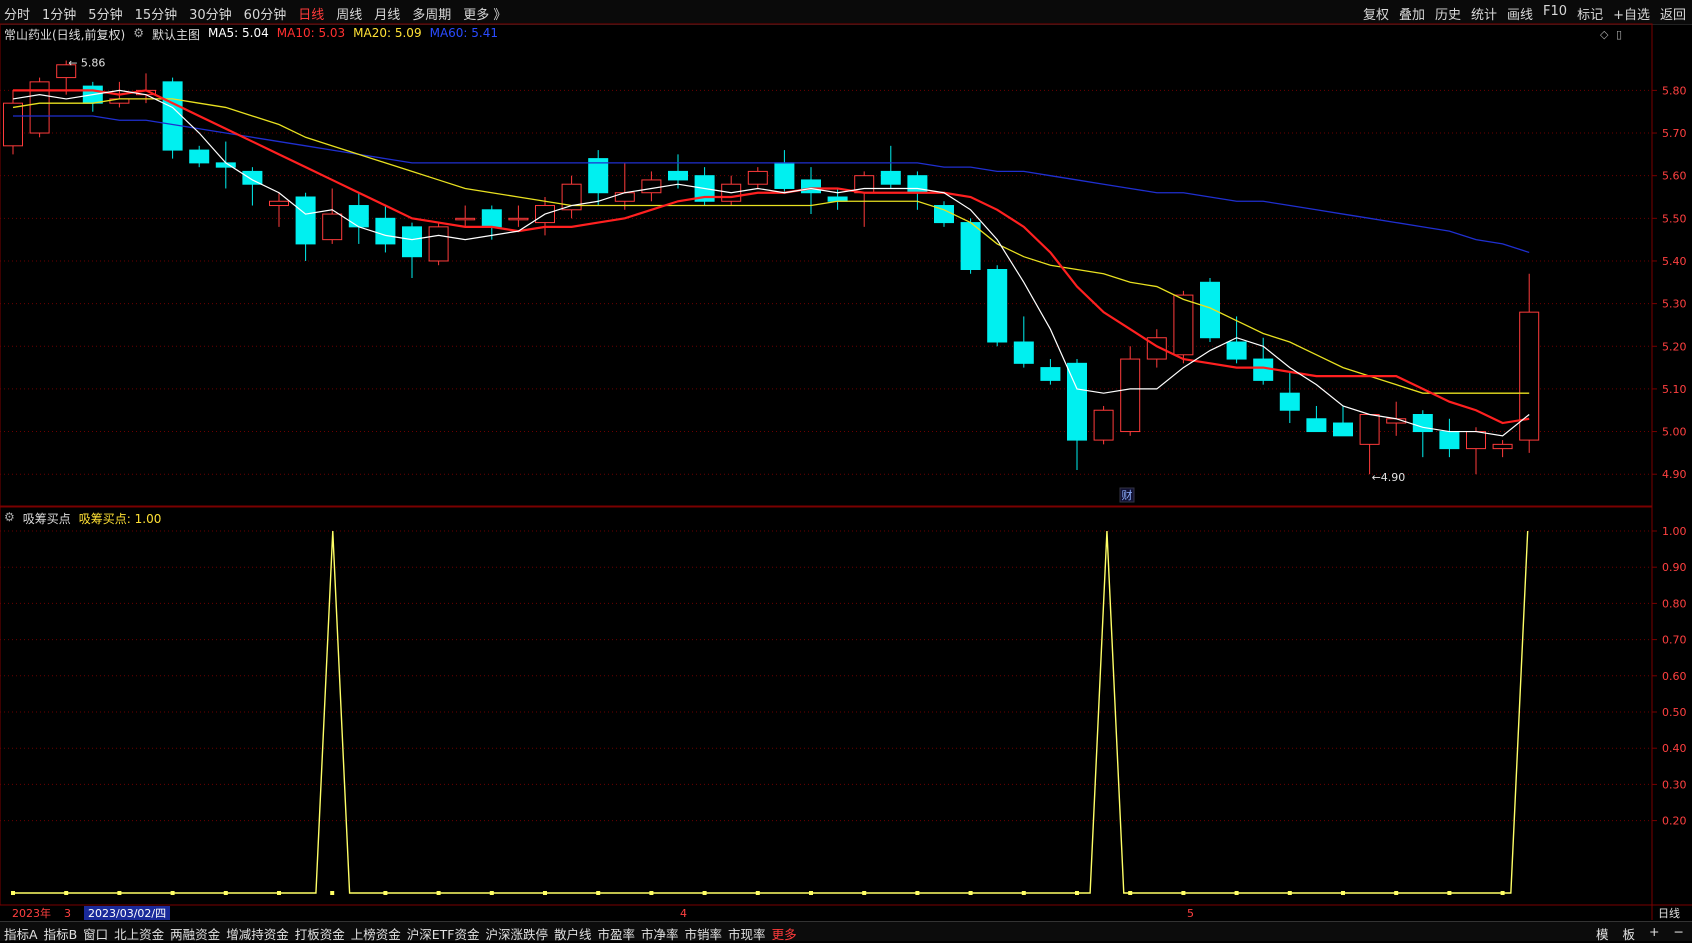  What do you see at coordinates (683, 913) in the screenshot?
I see `time-month-4: 4` at bounding box center [683, 913].